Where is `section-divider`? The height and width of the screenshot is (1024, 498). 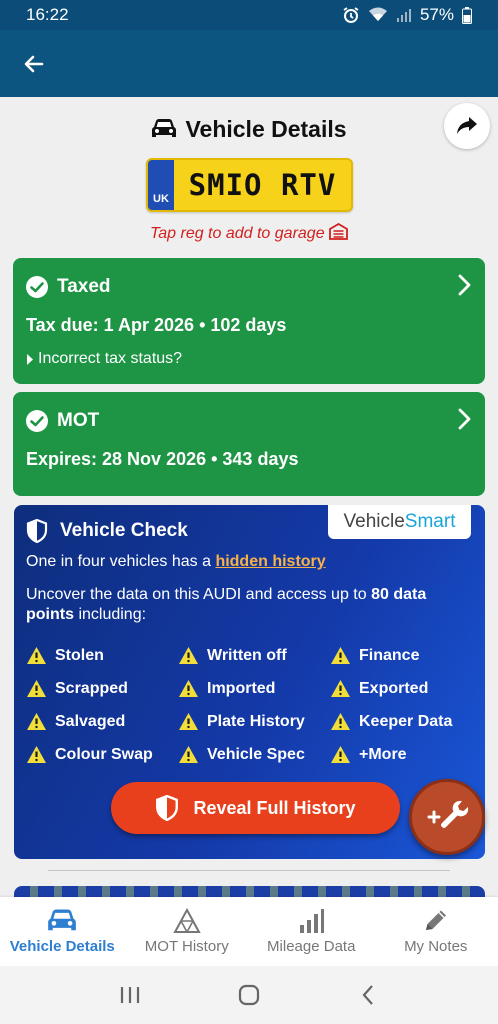
section-divider is located at coordinates (249, 870).